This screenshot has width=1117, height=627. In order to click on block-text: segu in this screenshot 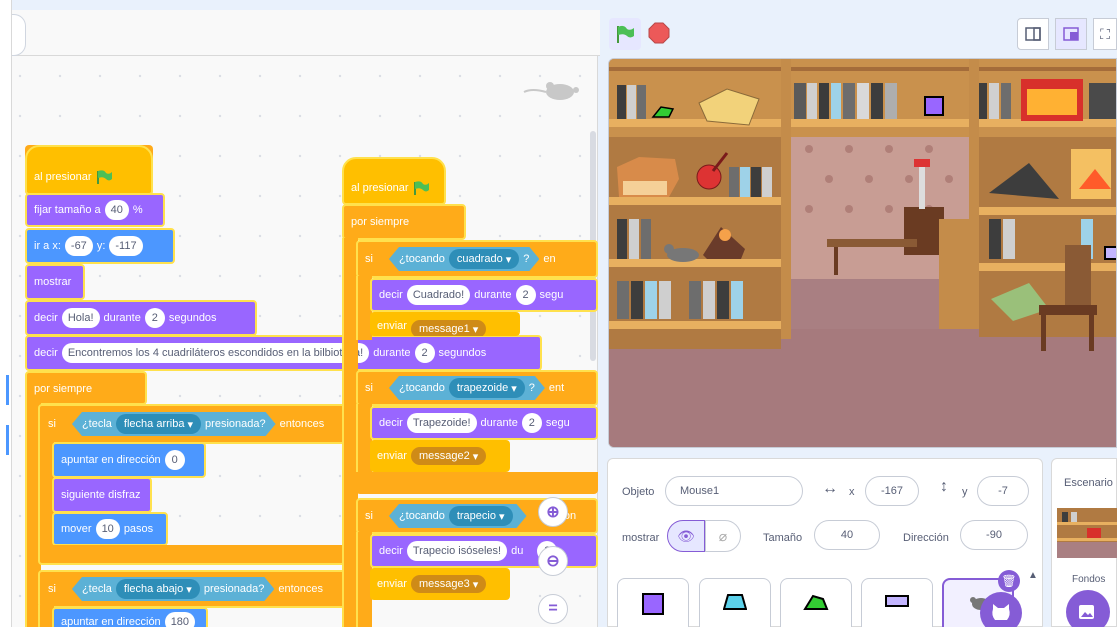, I will do `click(551, 295)`.